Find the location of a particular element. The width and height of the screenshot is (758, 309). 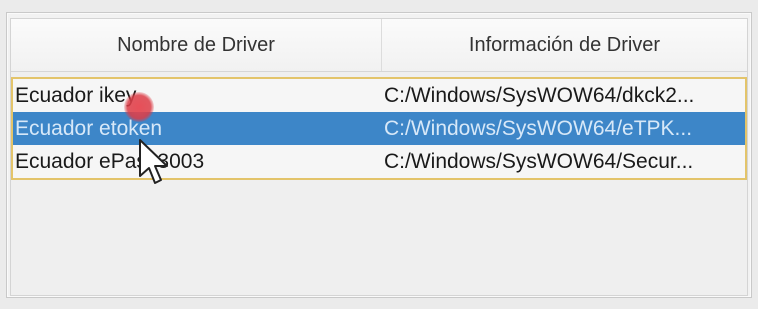

column-header-driver-name: Nombre de Driver is located at coordinates (196, 45).